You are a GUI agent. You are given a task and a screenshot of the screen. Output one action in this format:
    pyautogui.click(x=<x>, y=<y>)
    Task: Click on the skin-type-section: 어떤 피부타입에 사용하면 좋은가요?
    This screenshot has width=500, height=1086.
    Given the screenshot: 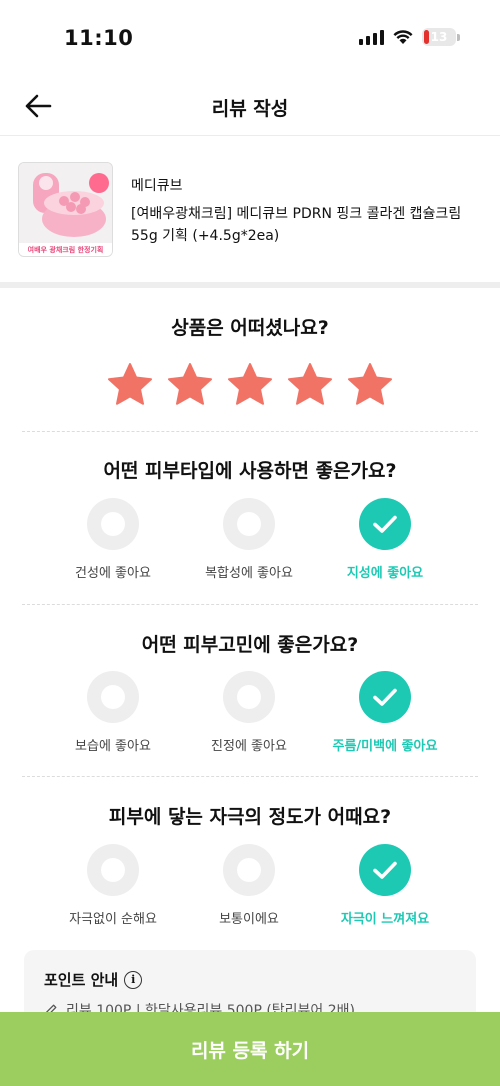 What is the action you would take?
    pyautogui.click(x=250, y=469)
    